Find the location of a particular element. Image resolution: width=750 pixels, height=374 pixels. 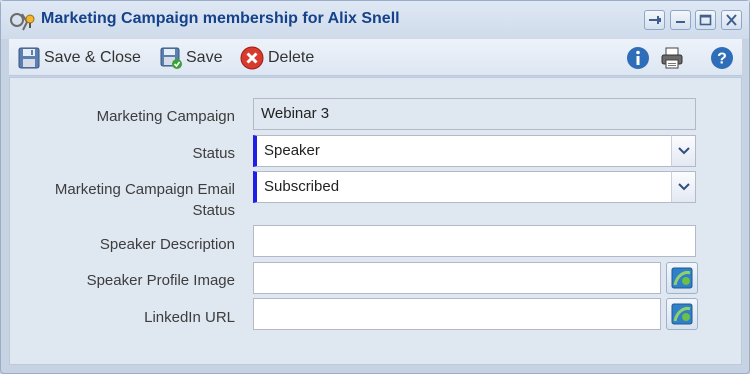

status-label: Status is located at coordinates (213, 153).